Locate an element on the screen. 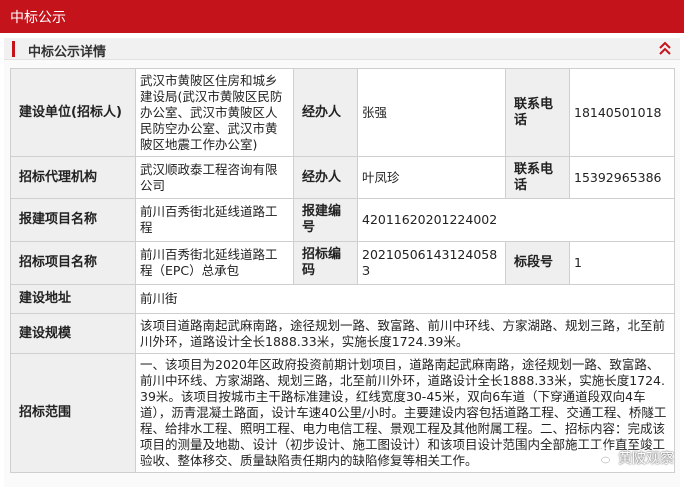 The image size is (684, 487). phone-value: 15392965386 is located at coordinates (622, 177).